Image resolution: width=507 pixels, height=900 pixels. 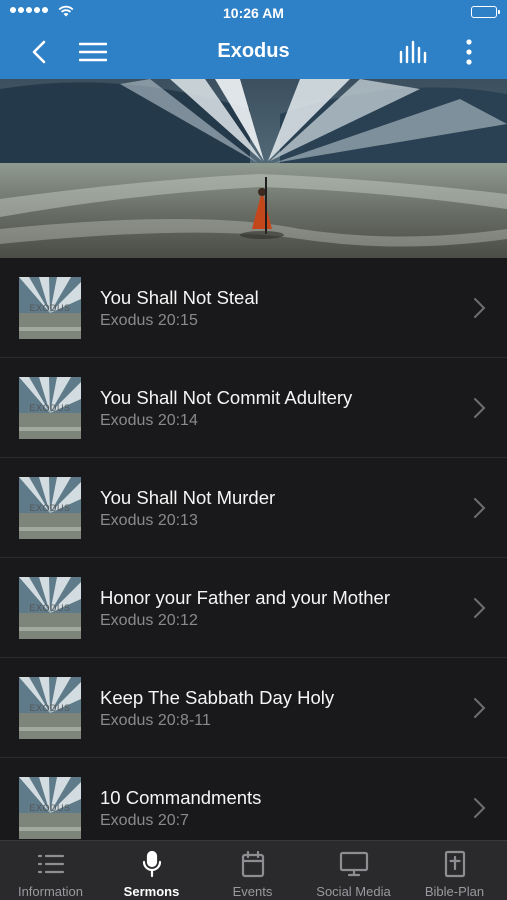 I want to click on sermon-reference: Exodus 20:14, so click(x=149, y=420).